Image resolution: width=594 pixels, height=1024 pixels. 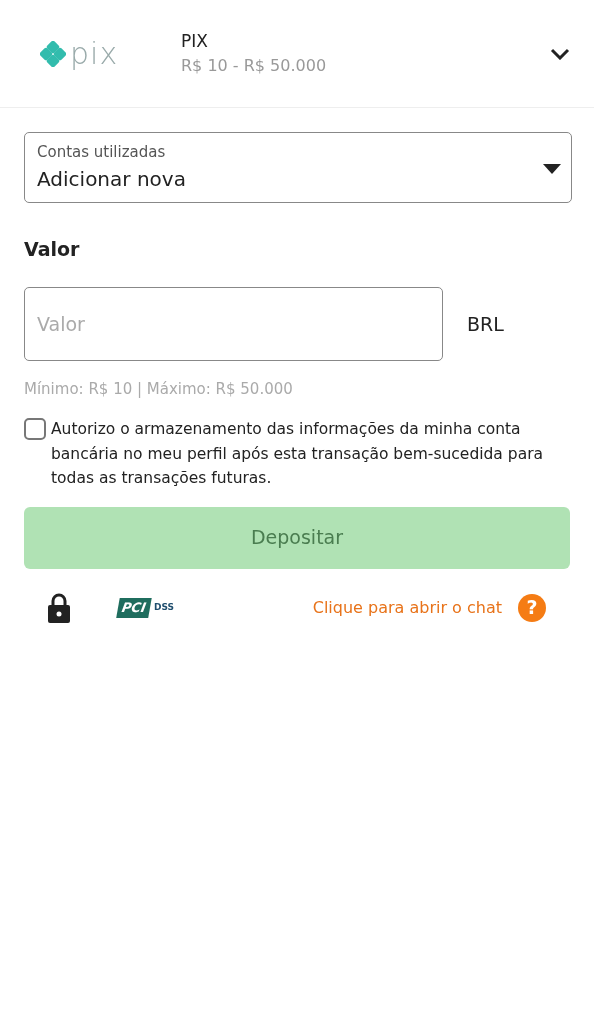 What do you see at coordinates (94, 53) in the screenshot?
I see `logo-text: pix` at bounding box center [94, 53].